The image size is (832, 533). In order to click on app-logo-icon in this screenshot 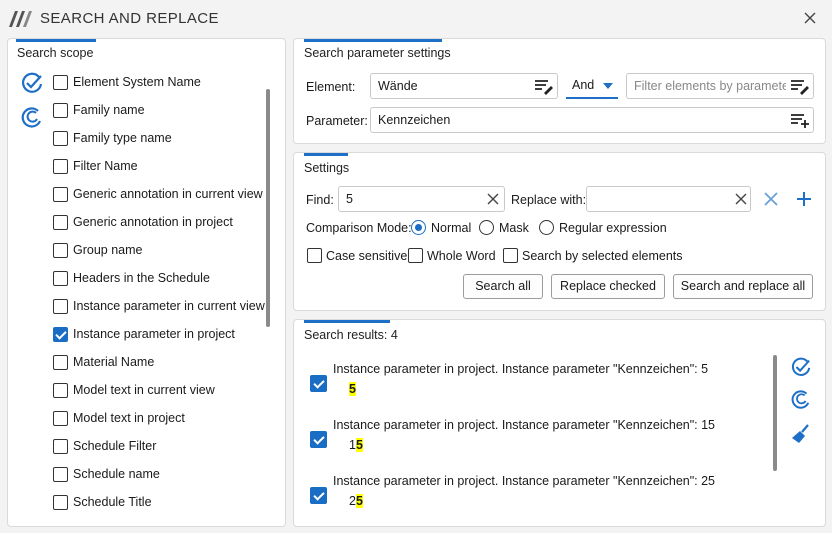, I will do `click(21, 19)`.